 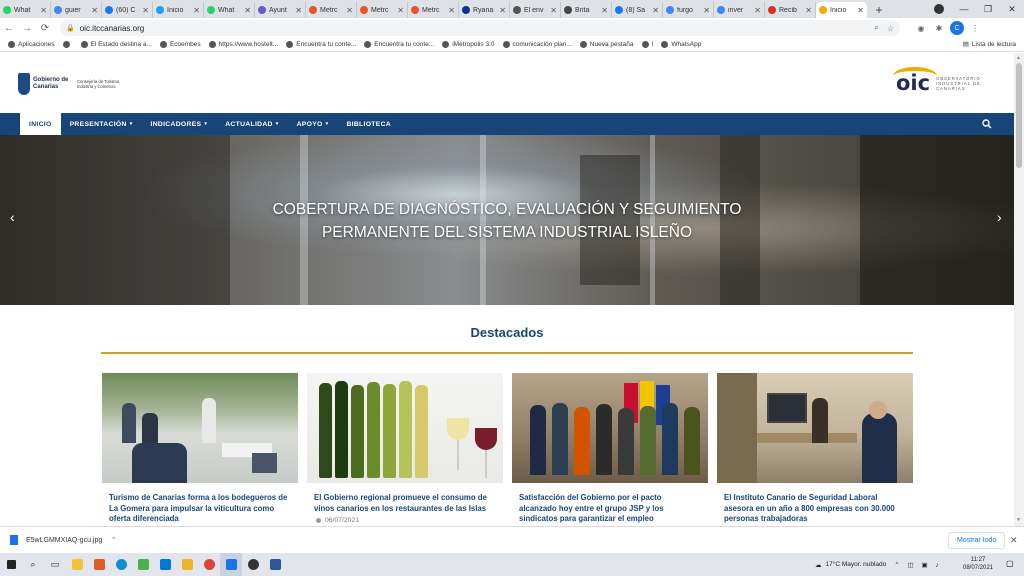 What do you see at coordinates (681, 44) in the screenshot?
I see `bookmark-item: WhatsApp` at bounding box center [681, 44].